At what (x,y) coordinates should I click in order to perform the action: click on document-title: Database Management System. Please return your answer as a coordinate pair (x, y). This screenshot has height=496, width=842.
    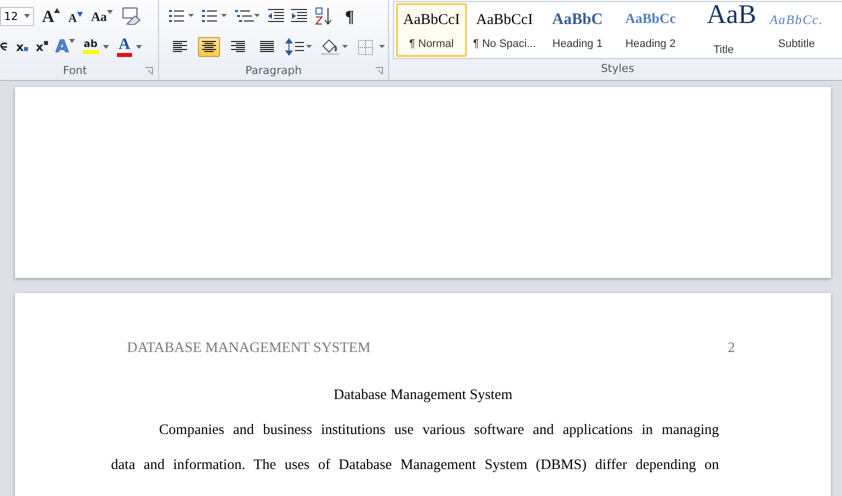
    Looking at the image, I should click on (423, 396).